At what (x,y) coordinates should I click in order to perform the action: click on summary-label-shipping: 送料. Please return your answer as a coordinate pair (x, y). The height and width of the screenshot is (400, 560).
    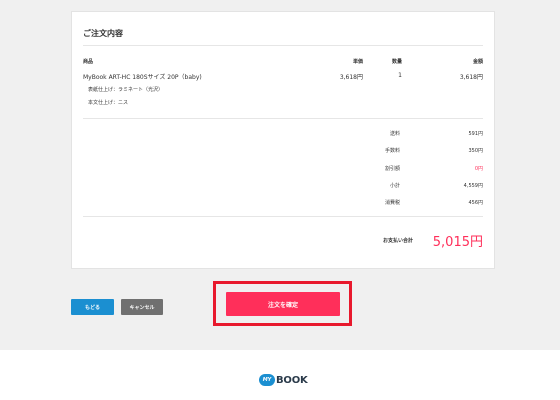
    Looking at the image, I should click on (394, 134).